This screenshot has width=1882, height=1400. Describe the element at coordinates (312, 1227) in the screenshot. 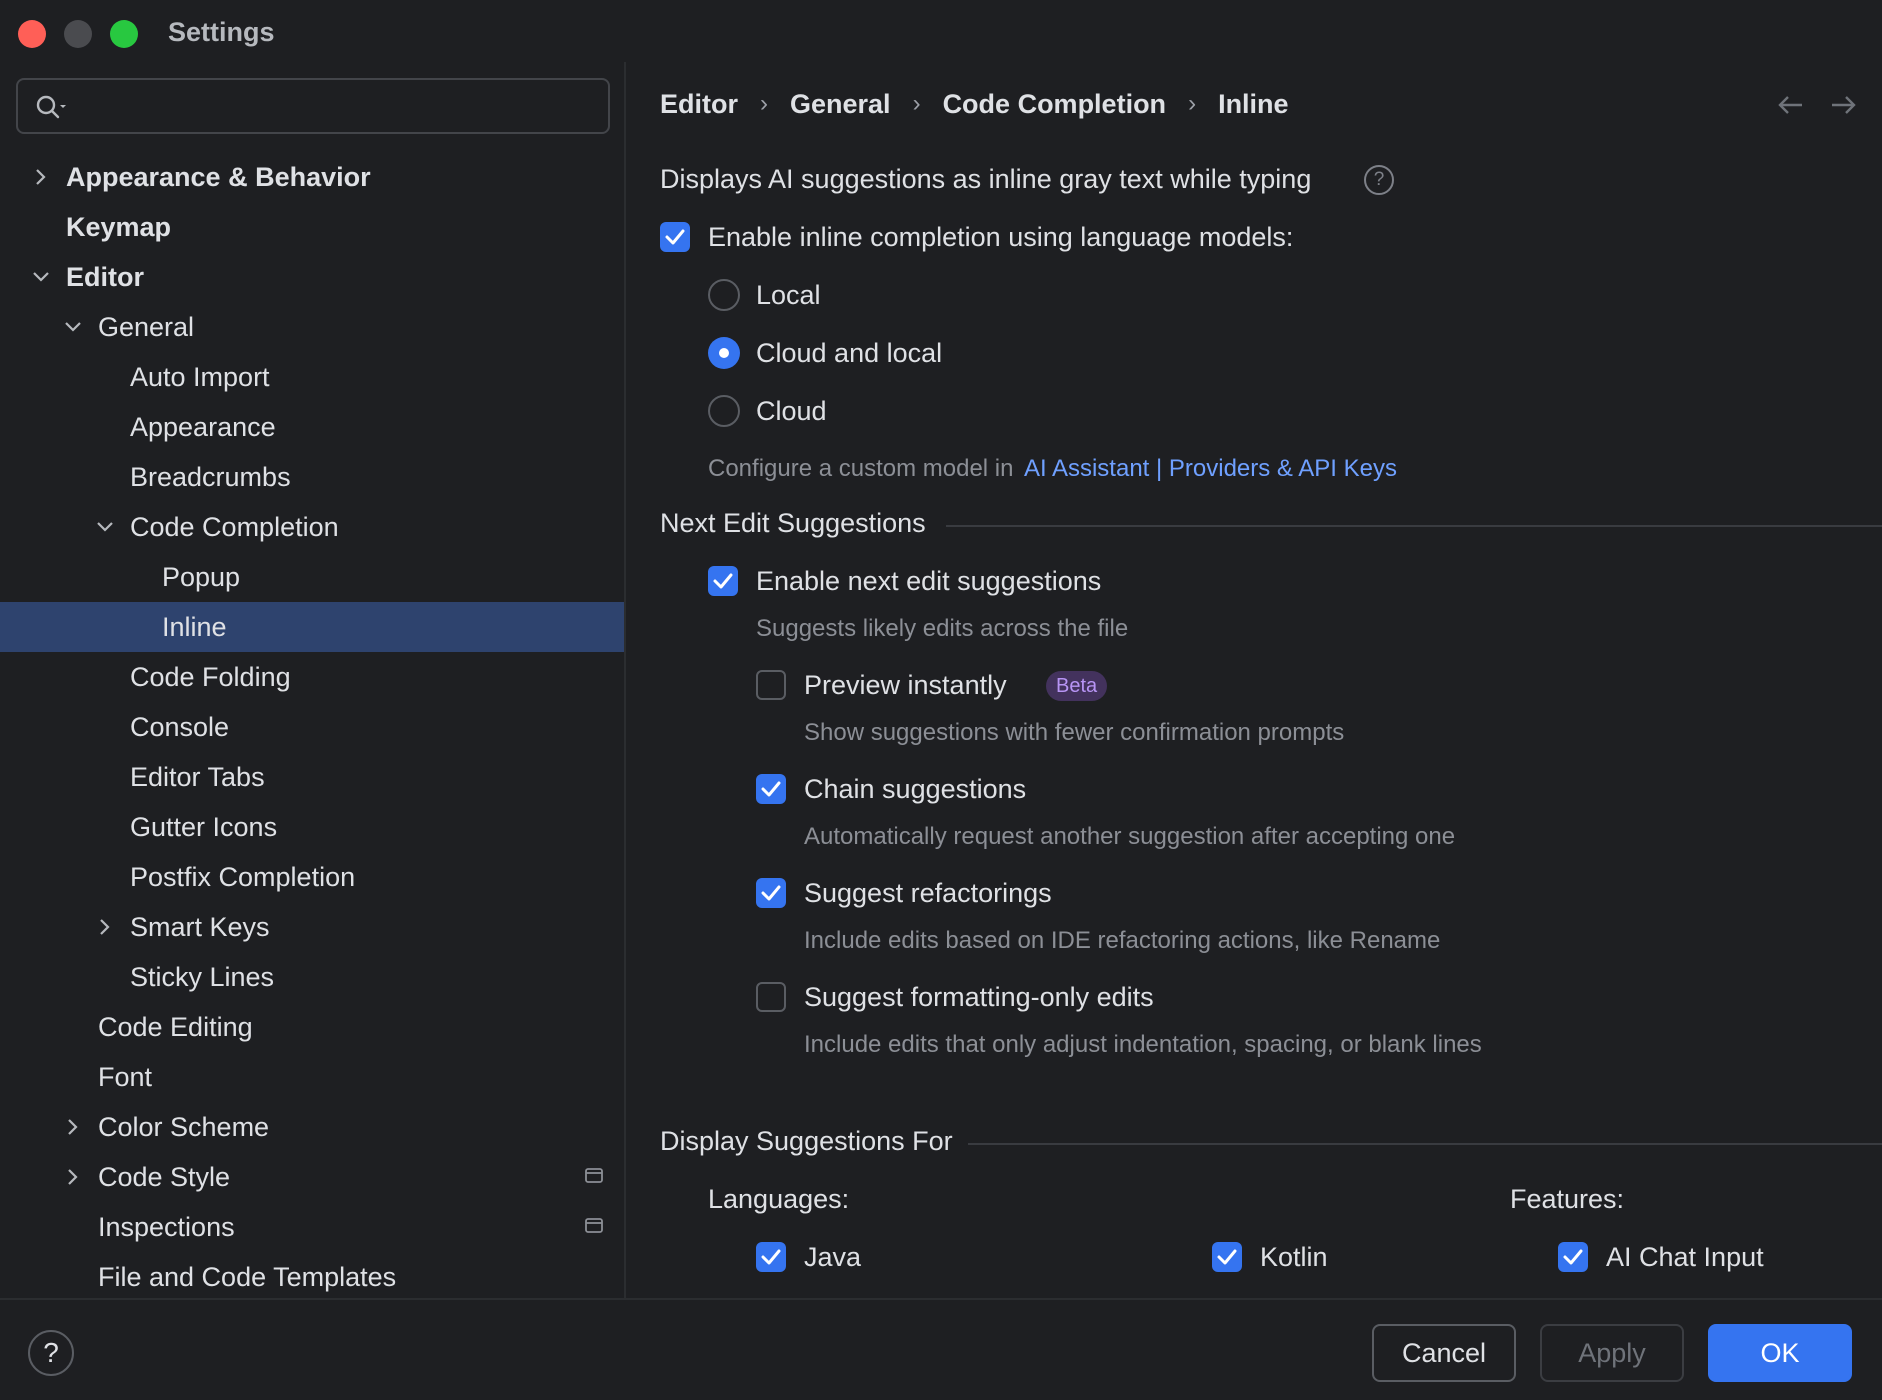

I see `sidebar-item-inspections: Inspections` at that location.